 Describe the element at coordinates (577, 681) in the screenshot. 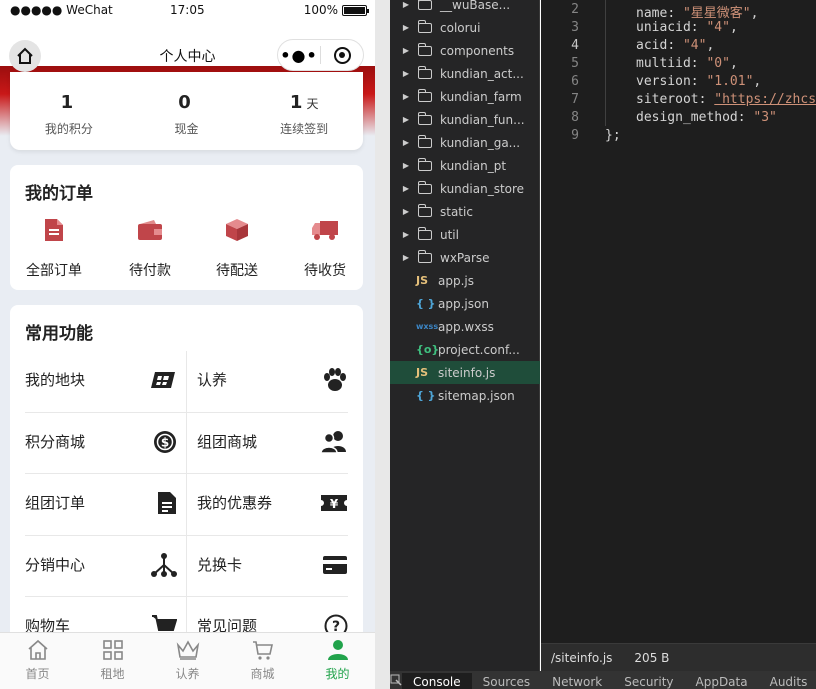

I see `devtools-tab-network: Network` at that location.